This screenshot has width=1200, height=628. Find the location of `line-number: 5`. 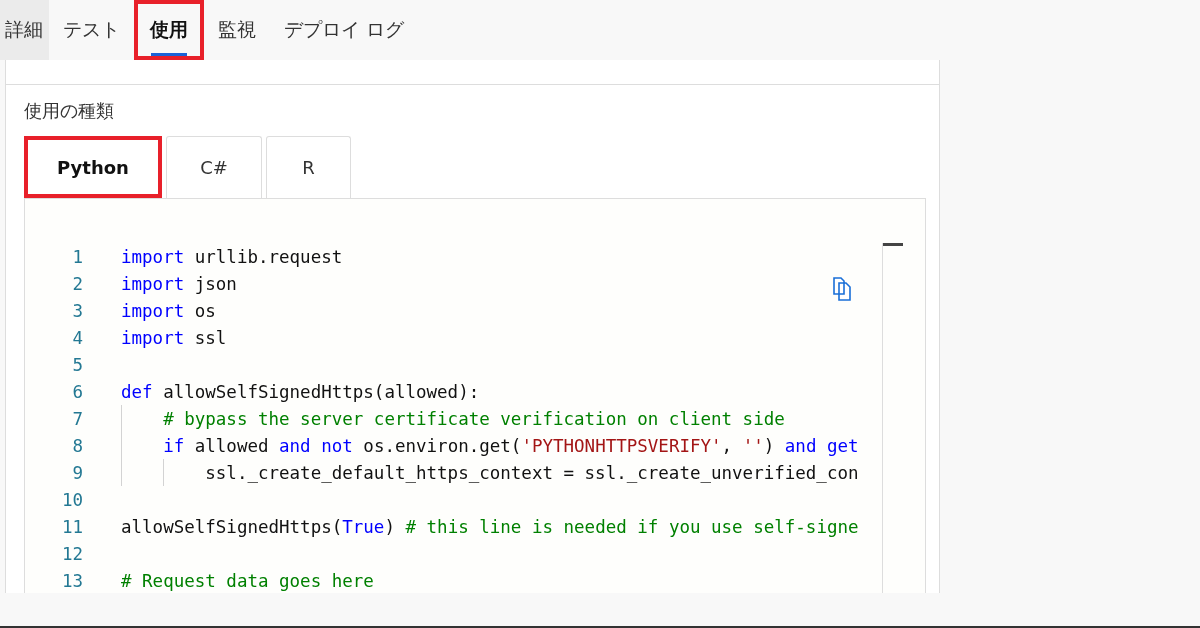

line-number: 5 is located at coordinates (77, 364).